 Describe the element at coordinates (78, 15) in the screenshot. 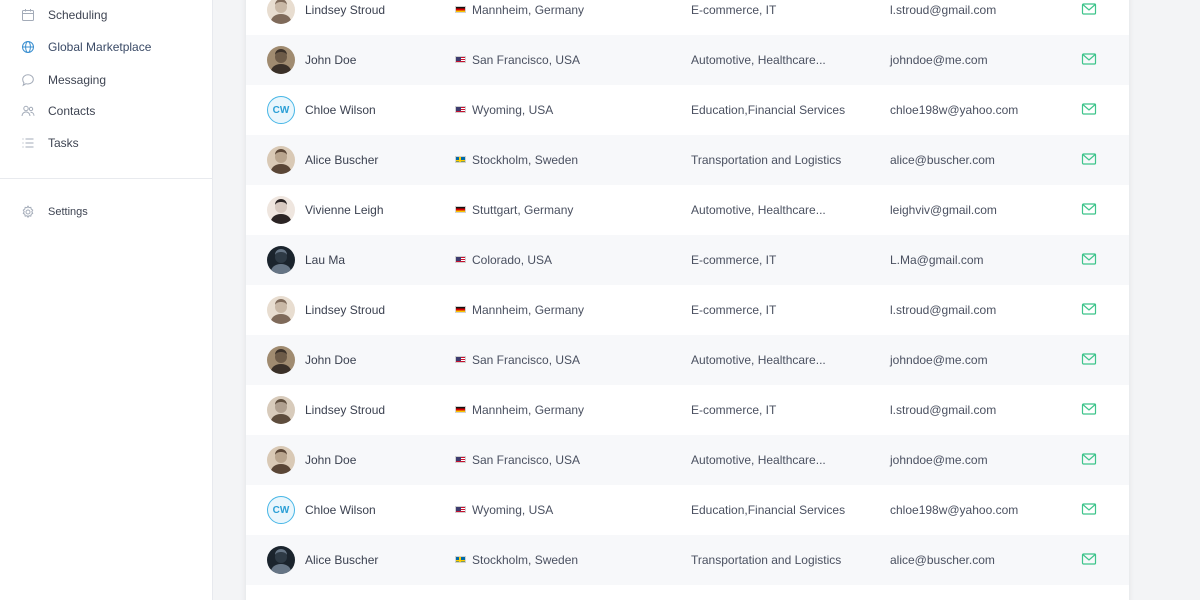

I see `sidebar-item-label: Scheduling` at that location.